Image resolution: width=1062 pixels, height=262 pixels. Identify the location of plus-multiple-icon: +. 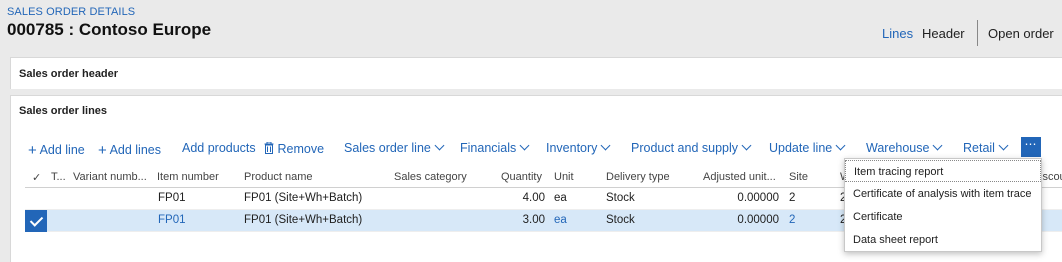
(102, 150).